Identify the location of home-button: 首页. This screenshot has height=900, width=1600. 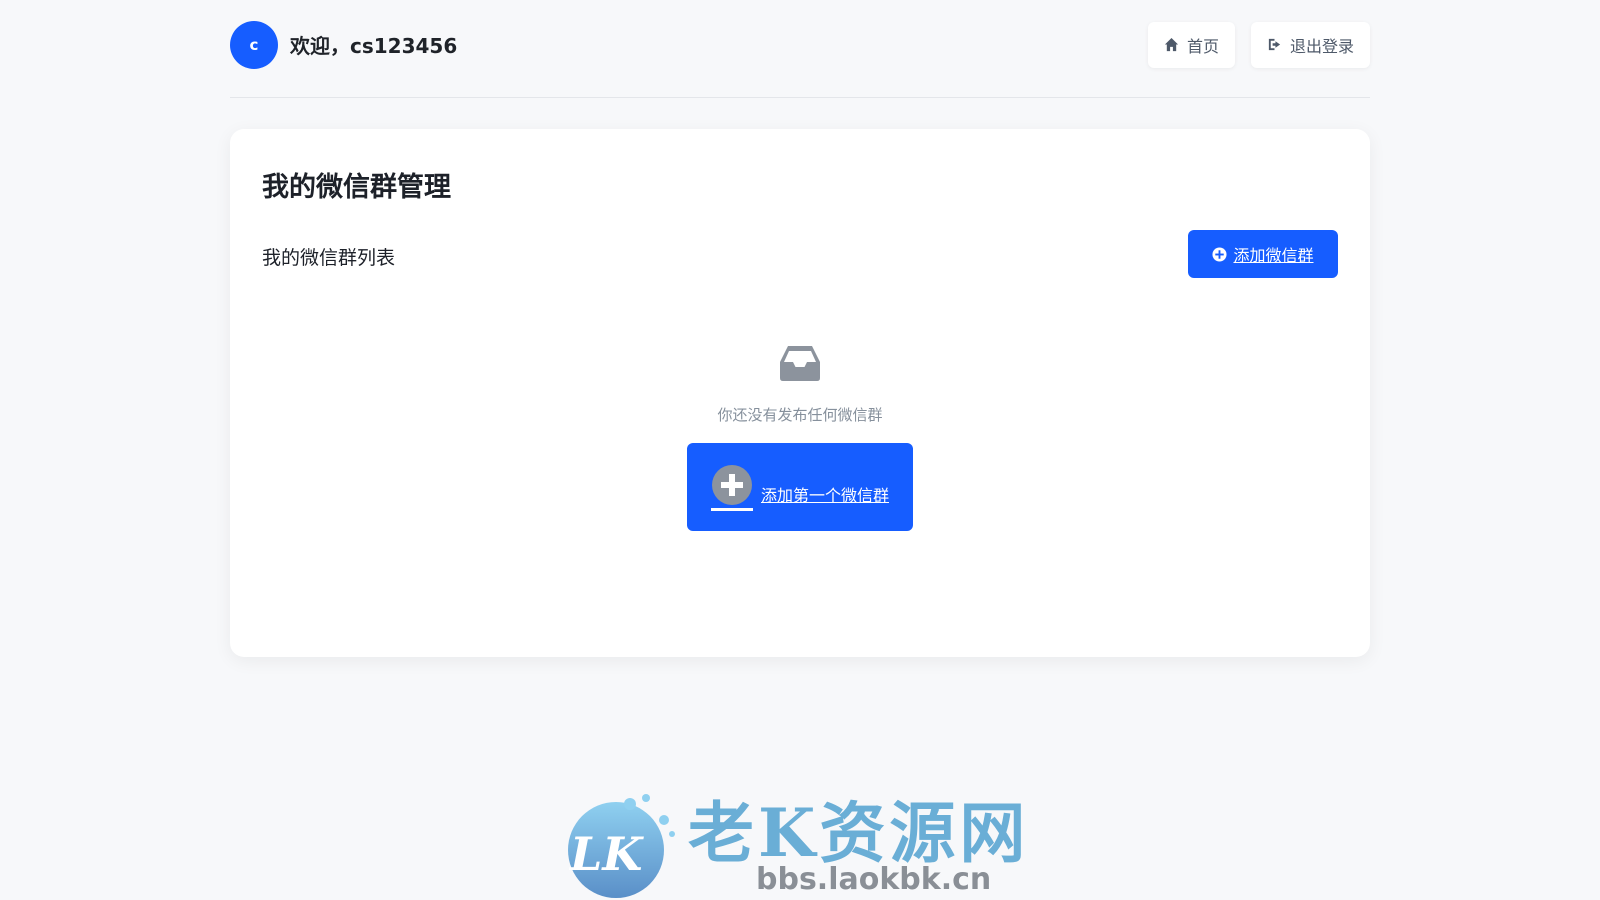
(1191, 44).